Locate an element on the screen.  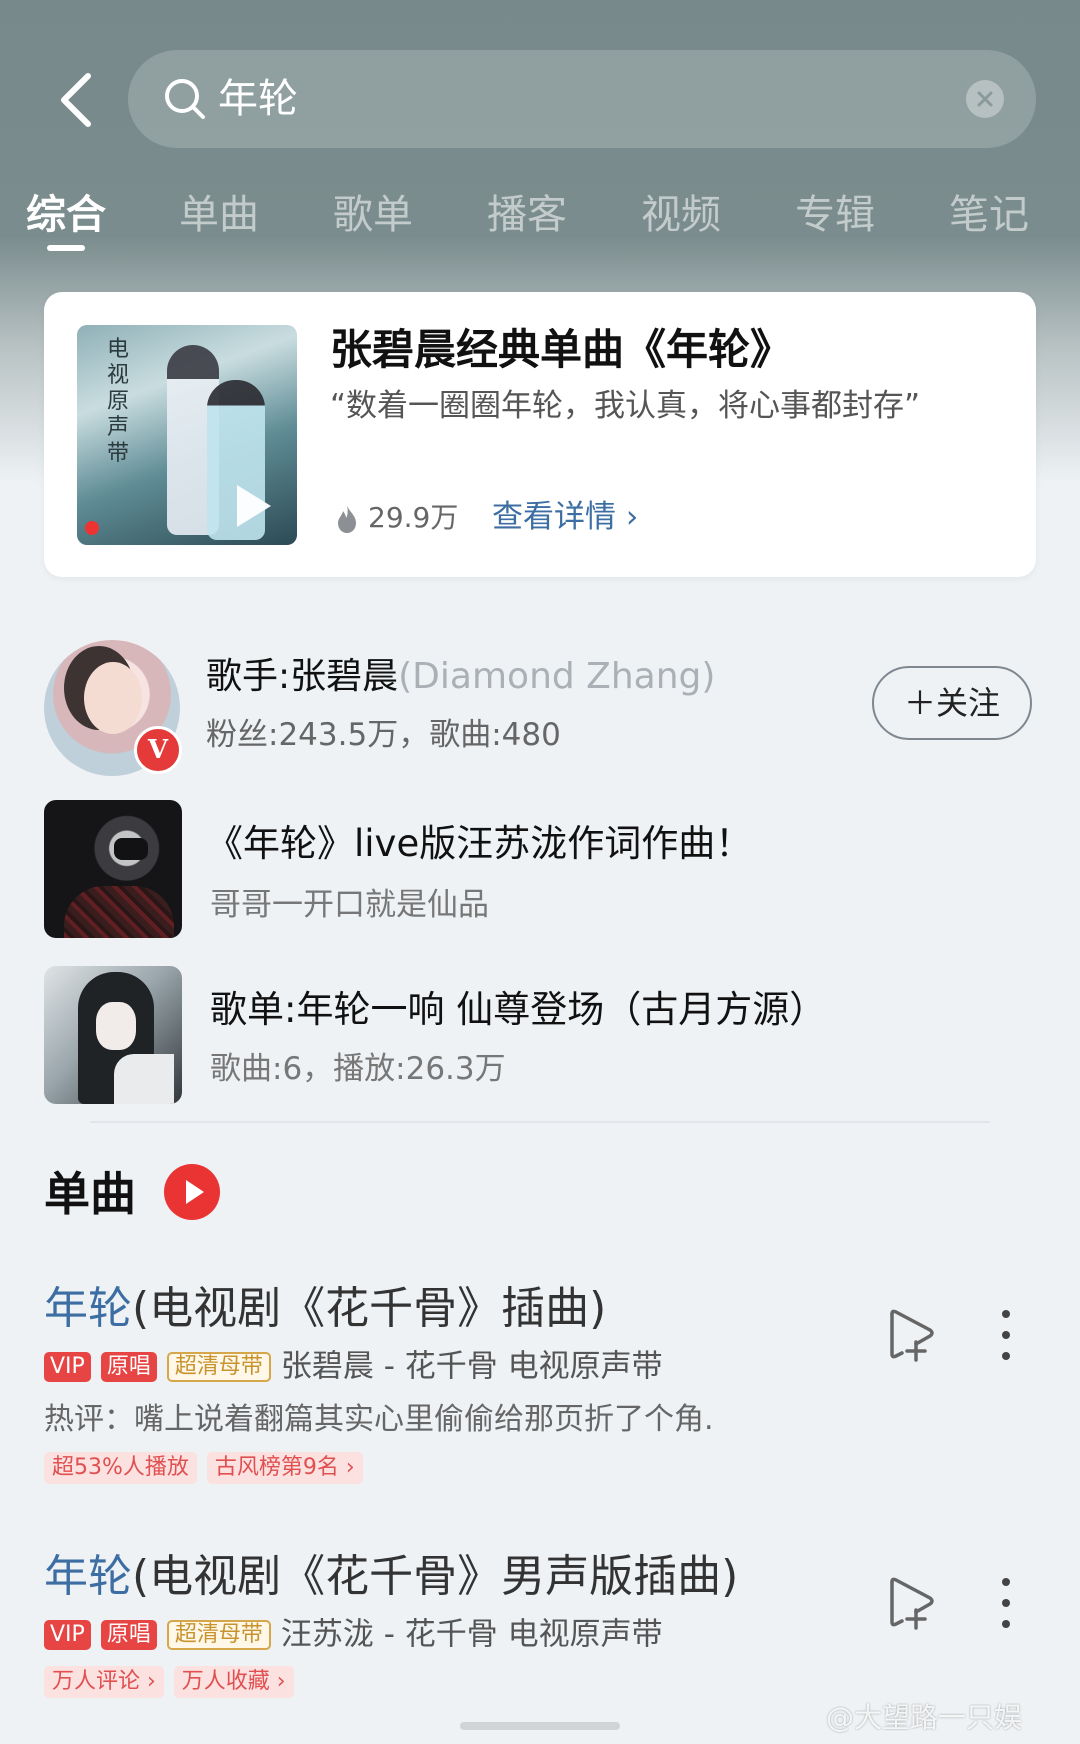
heat-count: 29.9万 is located at coordinates (413, 517).